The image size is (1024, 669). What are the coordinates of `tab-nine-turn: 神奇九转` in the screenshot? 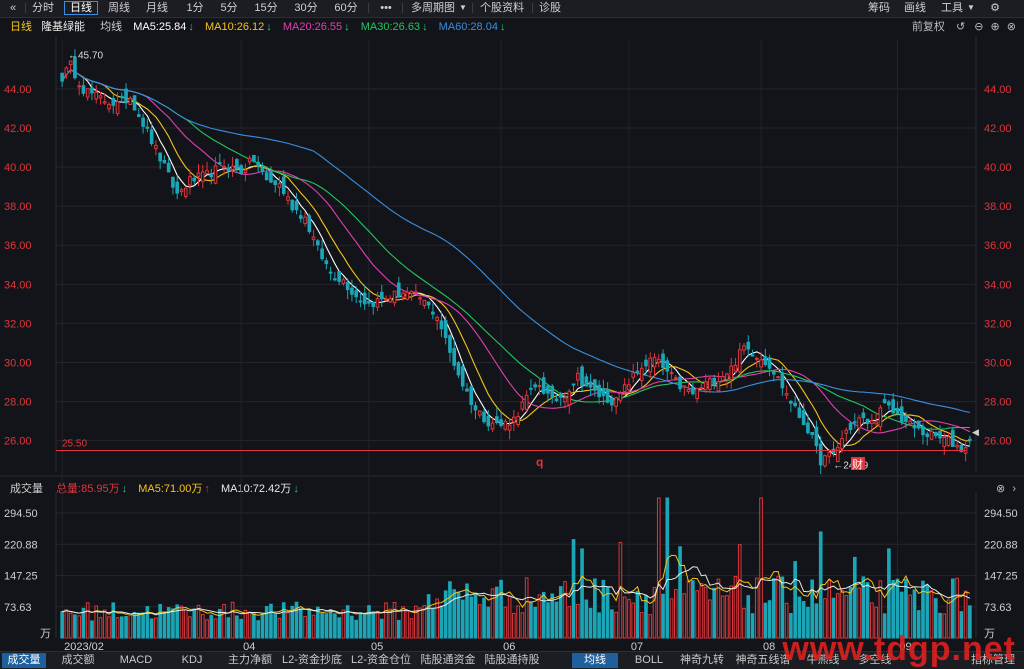 It's located at (702, 660).